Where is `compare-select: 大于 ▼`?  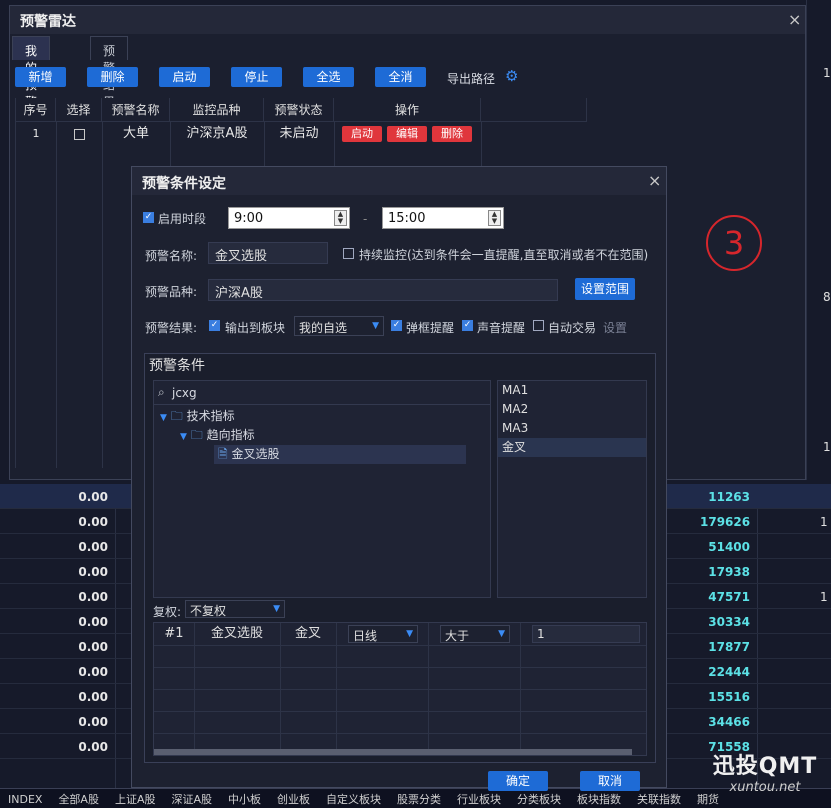 compare-select: 大于 ▼ is located at coordinates (475, 634).